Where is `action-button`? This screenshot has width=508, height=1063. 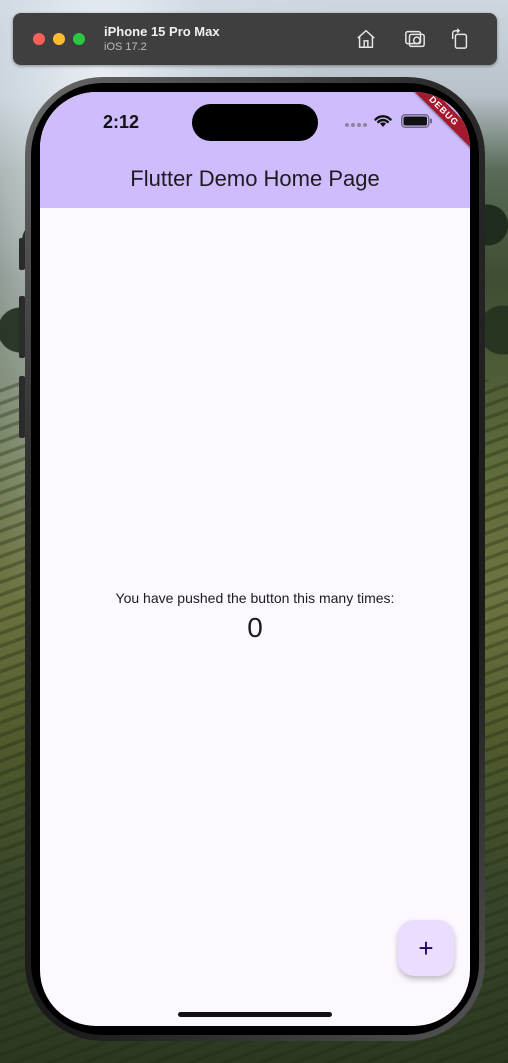
action-button is located at coordinates (22, 254).